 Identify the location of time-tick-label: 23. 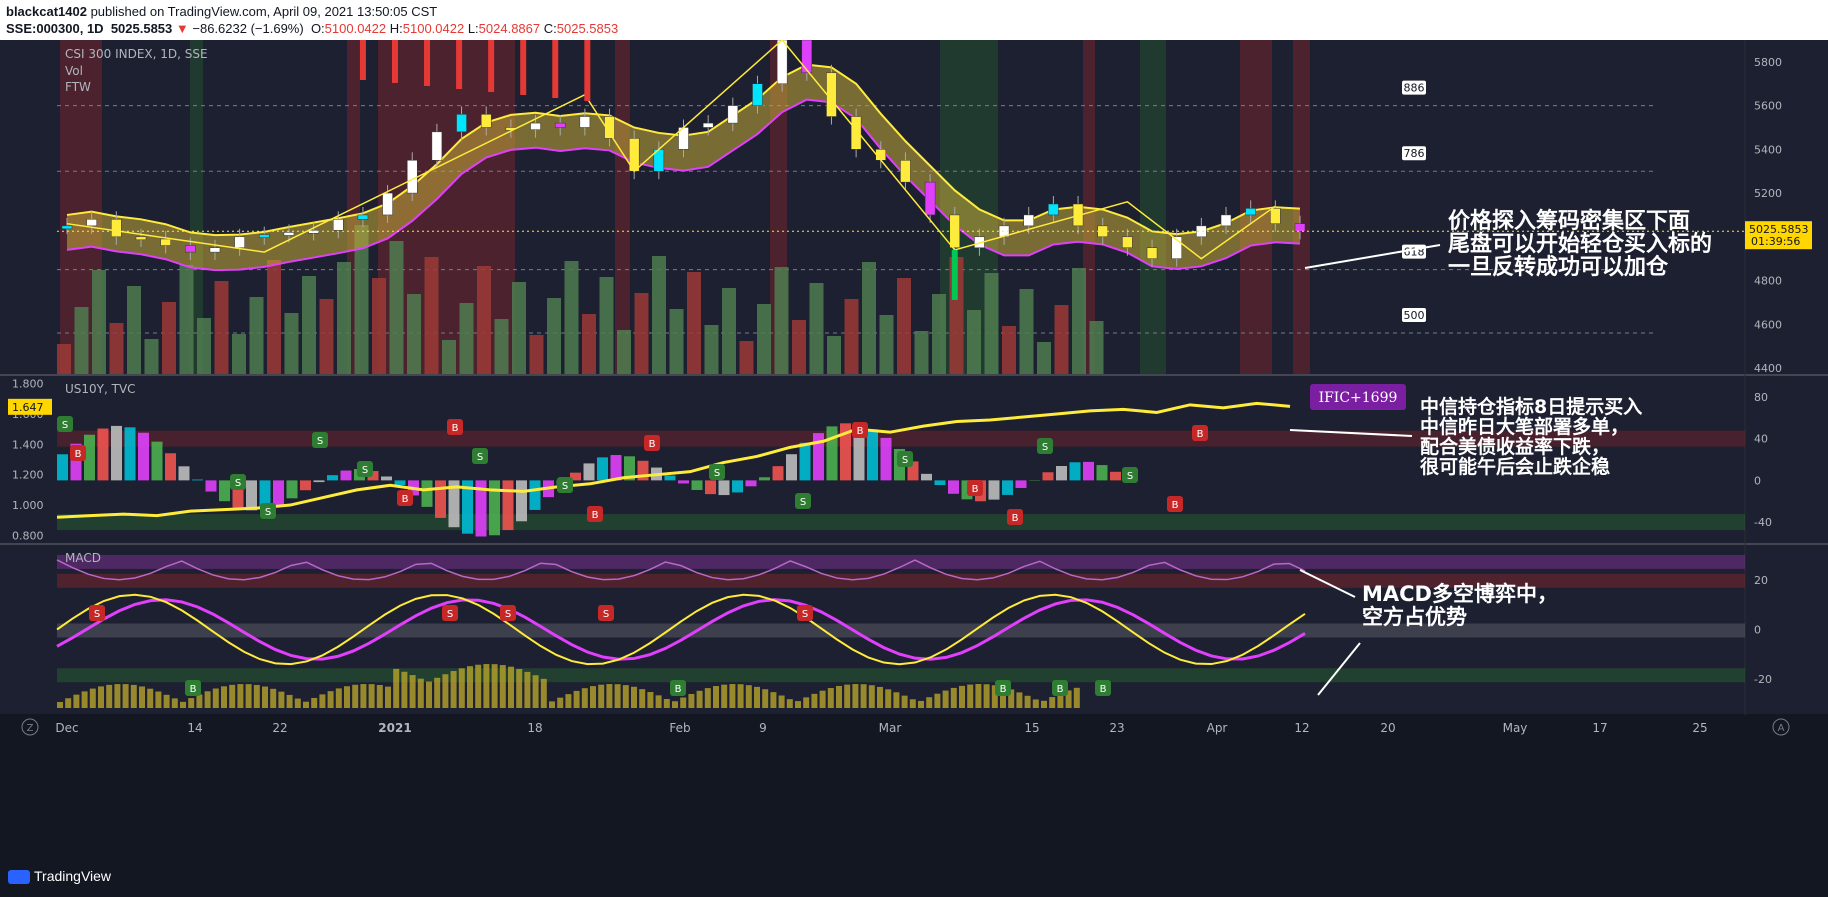
(1116, 728).